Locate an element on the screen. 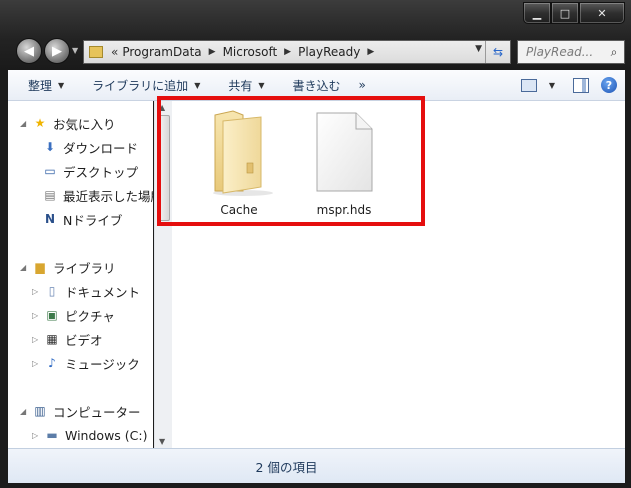 This screenshot has height=488, width=631. burn-label: 書き込む is located at coordinates (316, 85).